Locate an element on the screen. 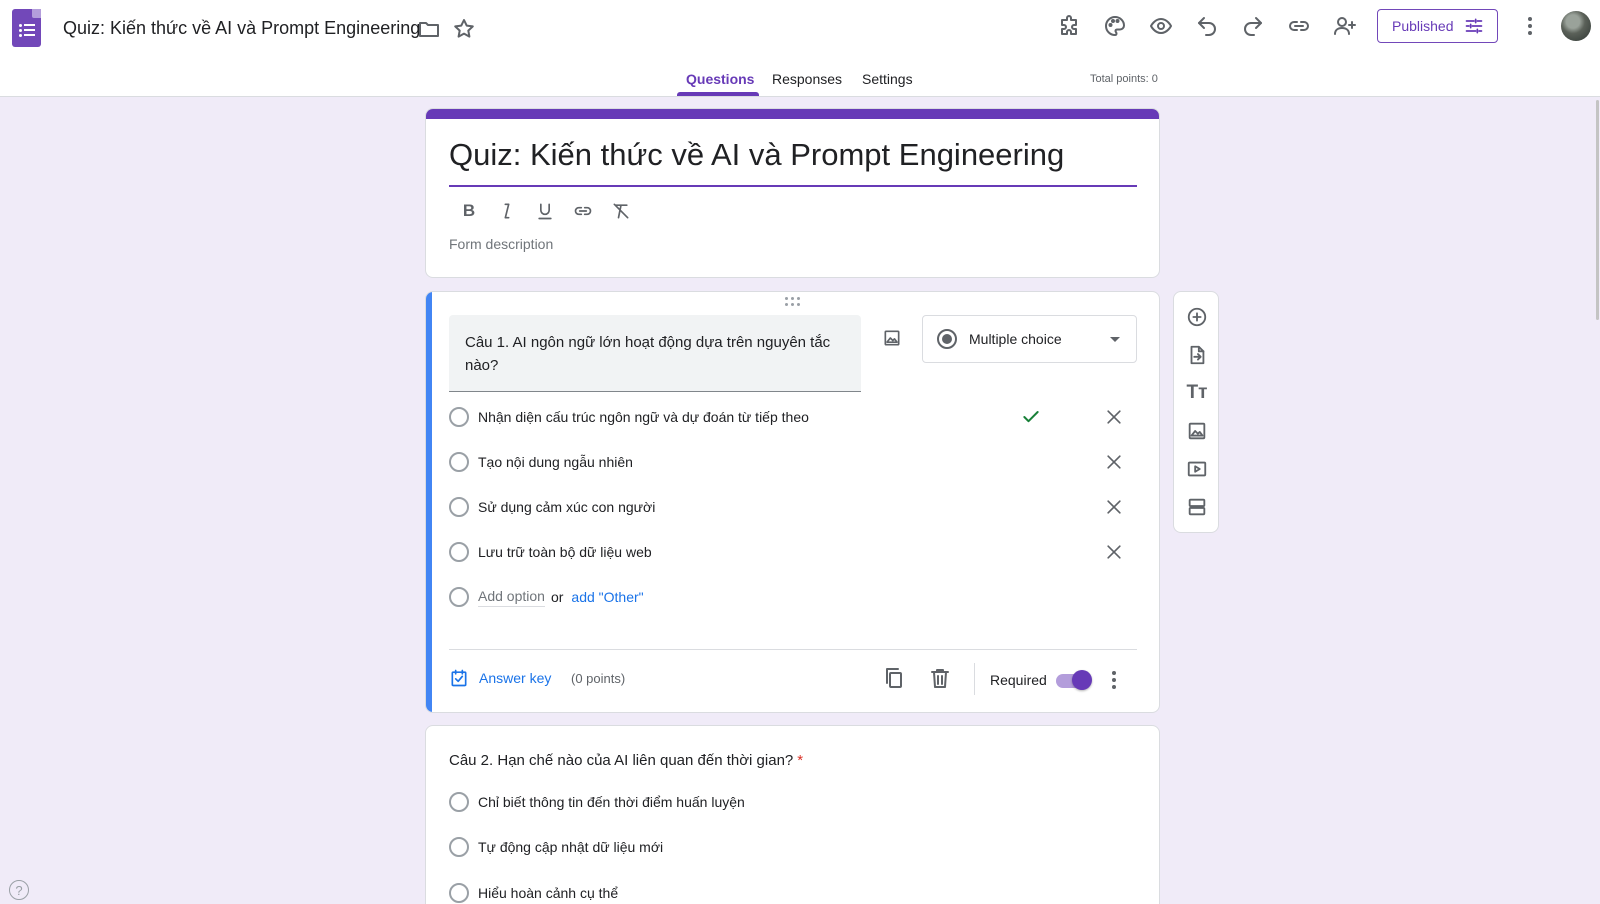 The height and width of the screenshot is (904, 1600). footer-separator is located at coordinates (974, 679).